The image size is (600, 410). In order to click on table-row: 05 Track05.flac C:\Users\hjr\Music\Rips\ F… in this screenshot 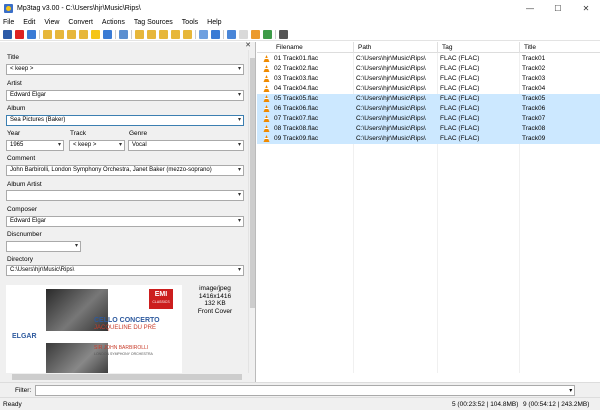, I will do `click(428, 99)`.